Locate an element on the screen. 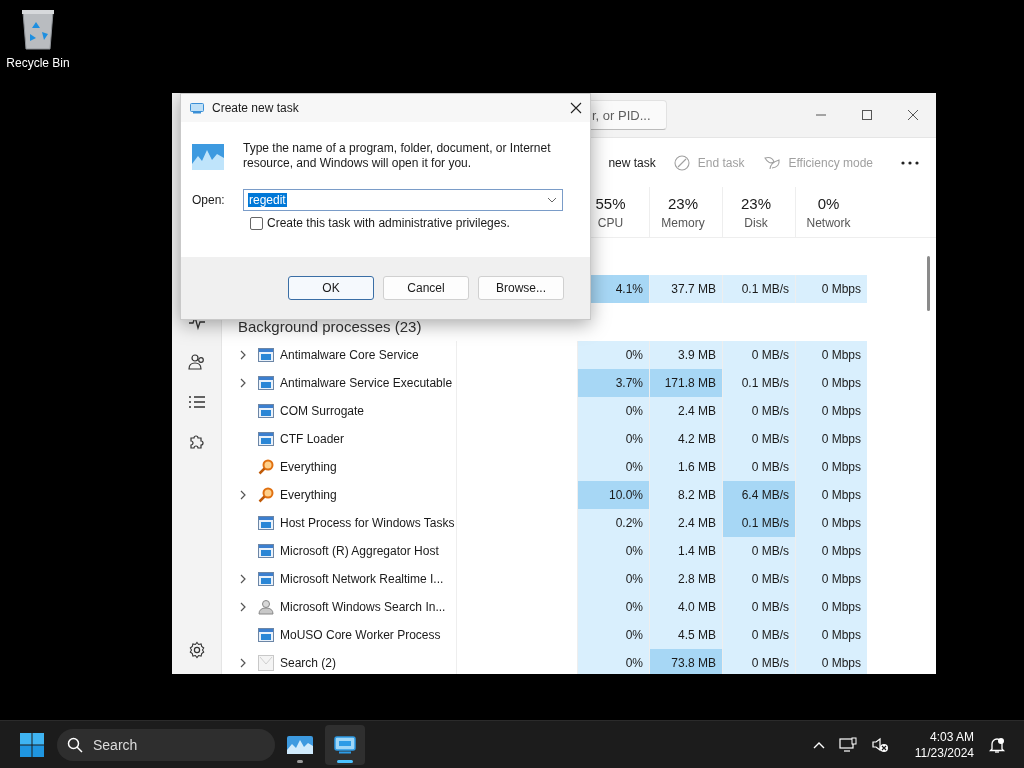  column-label: Network is located at coordinates (828, 222).